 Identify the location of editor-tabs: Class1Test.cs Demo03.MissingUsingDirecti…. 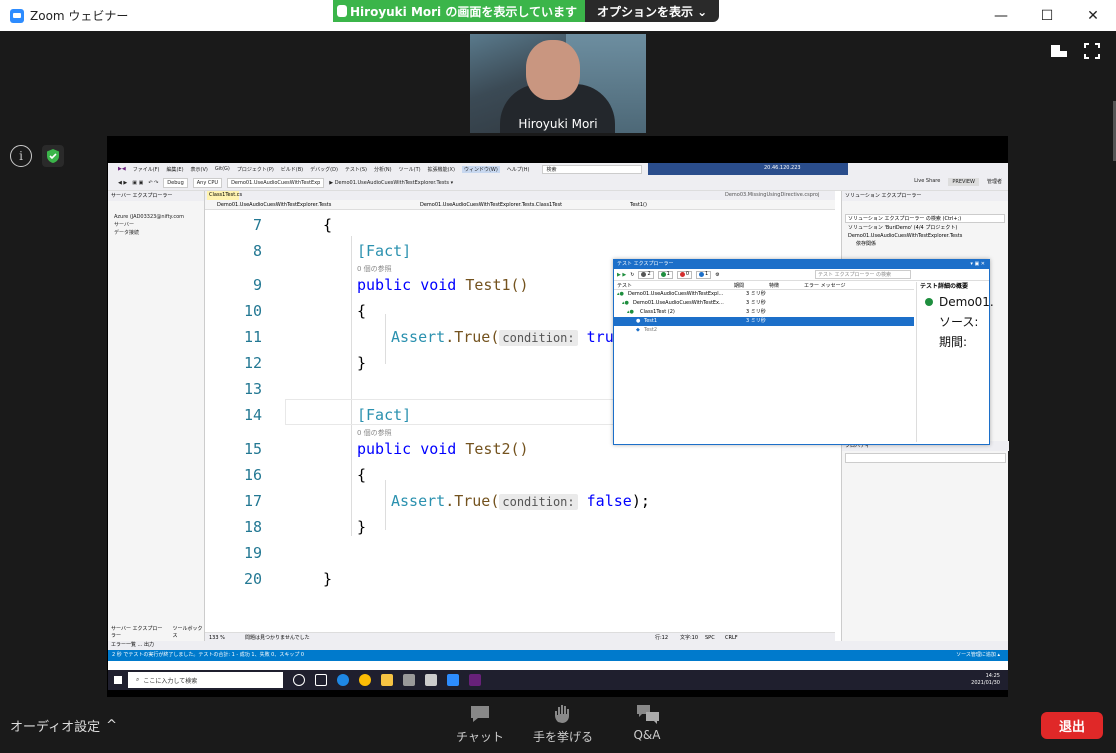
(520, 195).